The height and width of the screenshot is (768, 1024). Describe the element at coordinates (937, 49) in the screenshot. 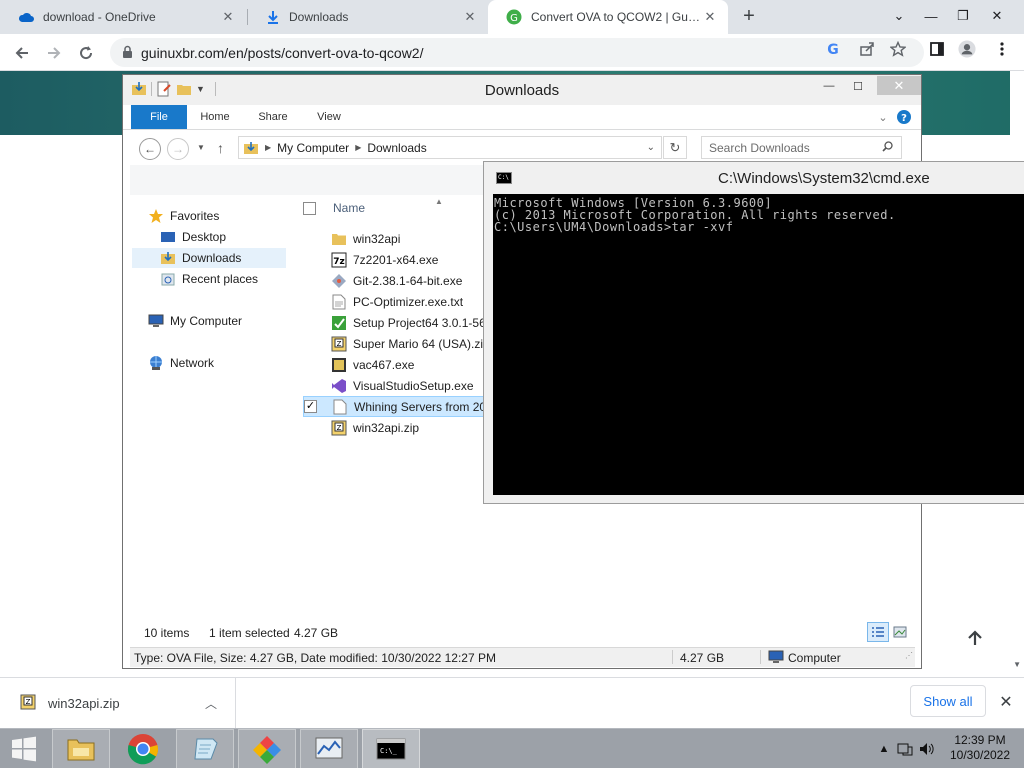

I see `side-panel-icon` at that location.